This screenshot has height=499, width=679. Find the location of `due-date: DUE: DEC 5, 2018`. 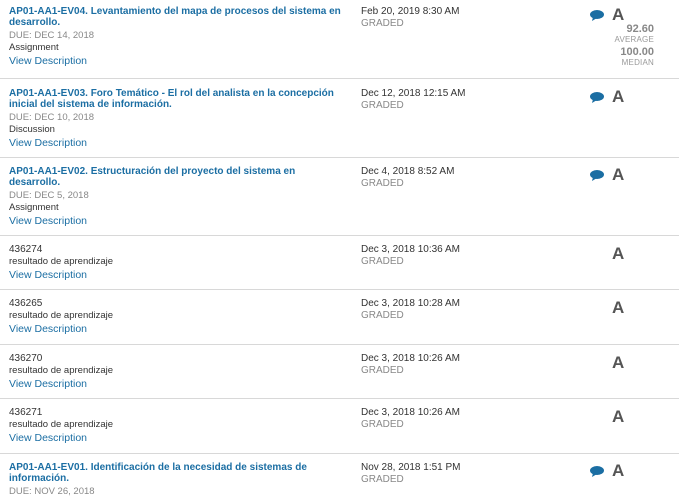

due-date: DUE: DEC 5, 2018 is located at coordinates (49, 195).